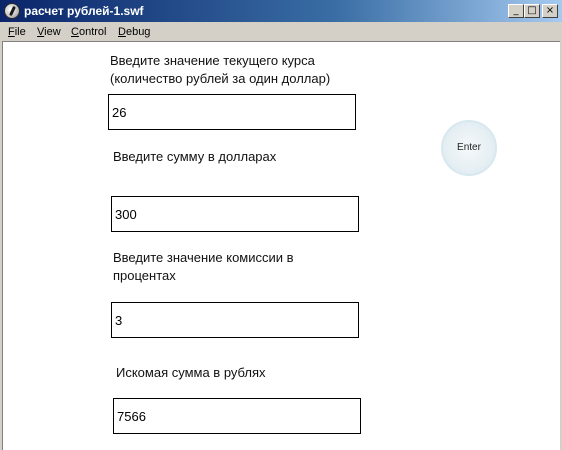 The image size is (562, 450). I want to click on maximize-button: □, so click(532, 11).